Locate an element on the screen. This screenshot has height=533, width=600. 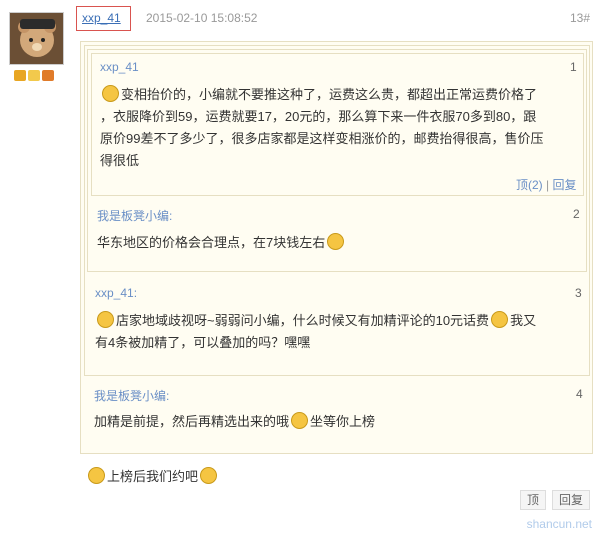
quote-2-text: 华东地区的价格会合理点，在7块钱左右 is located at coordinates (221, 243).